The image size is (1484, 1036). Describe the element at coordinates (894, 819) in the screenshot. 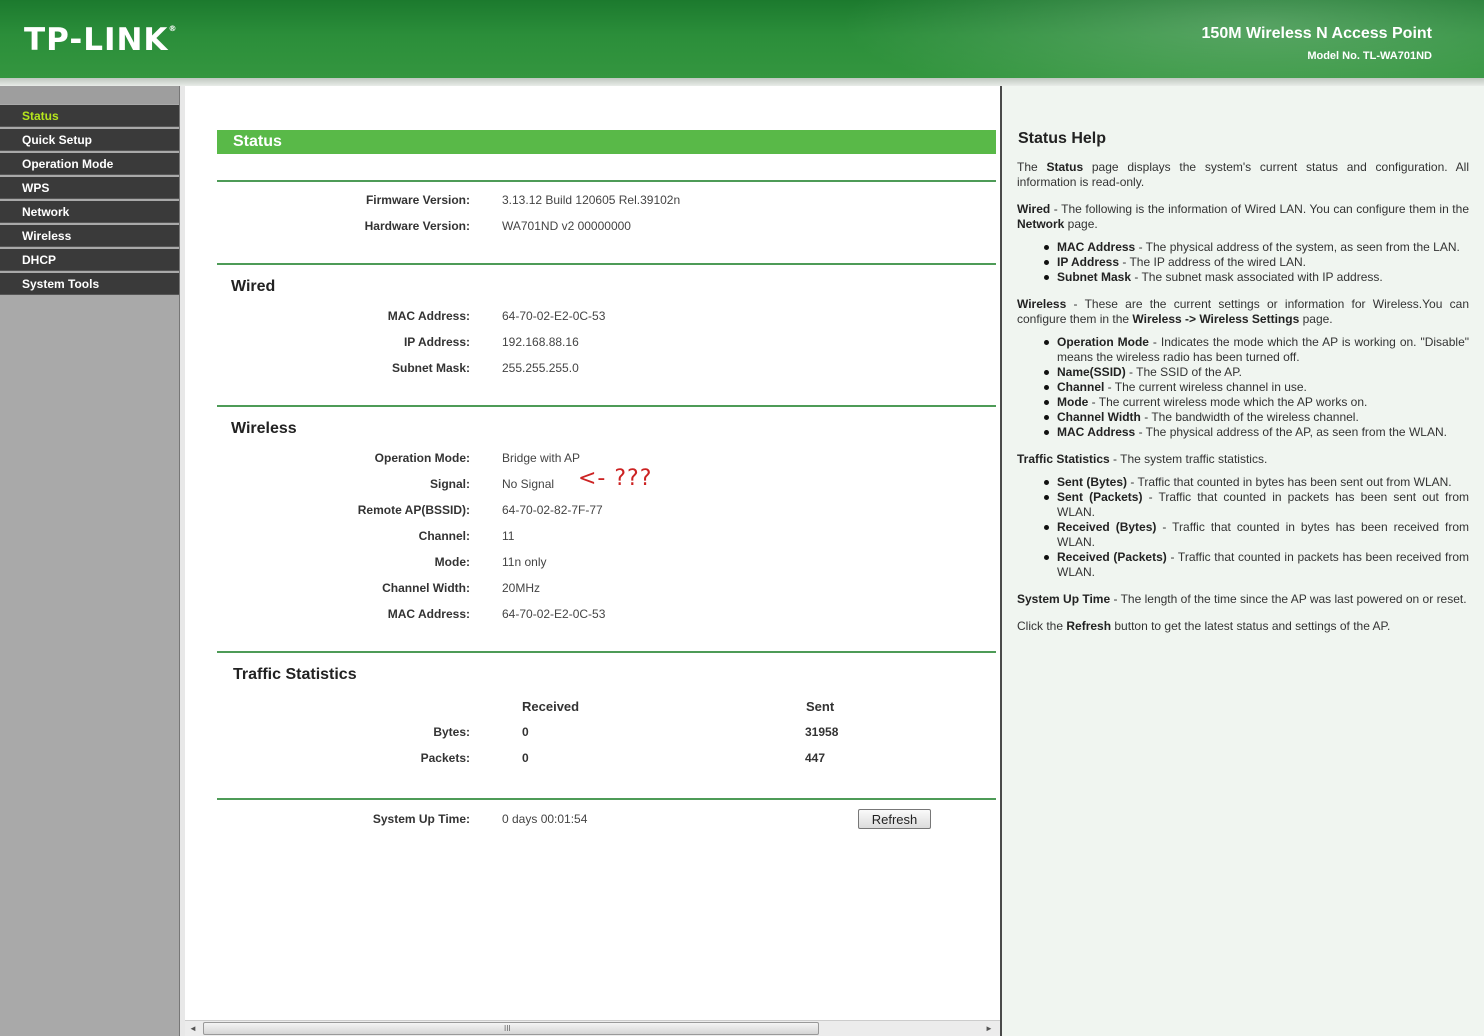

I see `refresh-button: Refresh` at that location.